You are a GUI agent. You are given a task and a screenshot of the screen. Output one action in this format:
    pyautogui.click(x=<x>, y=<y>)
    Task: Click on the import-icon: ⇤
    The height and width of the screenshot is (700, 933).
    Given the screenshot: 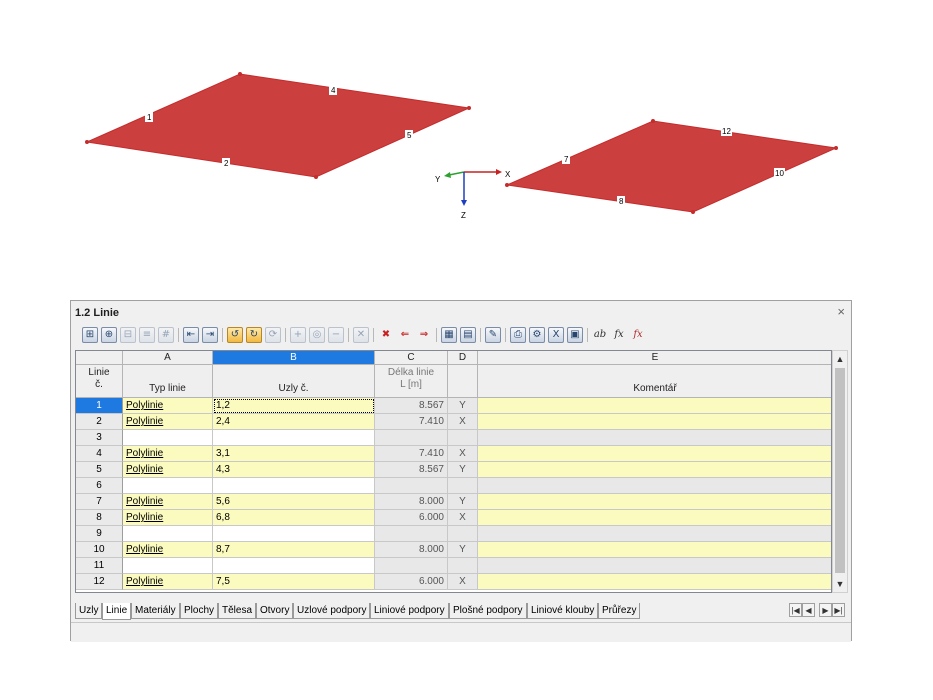 What is the action you would take?
    pyautogui.click(x=191, y=335)
    